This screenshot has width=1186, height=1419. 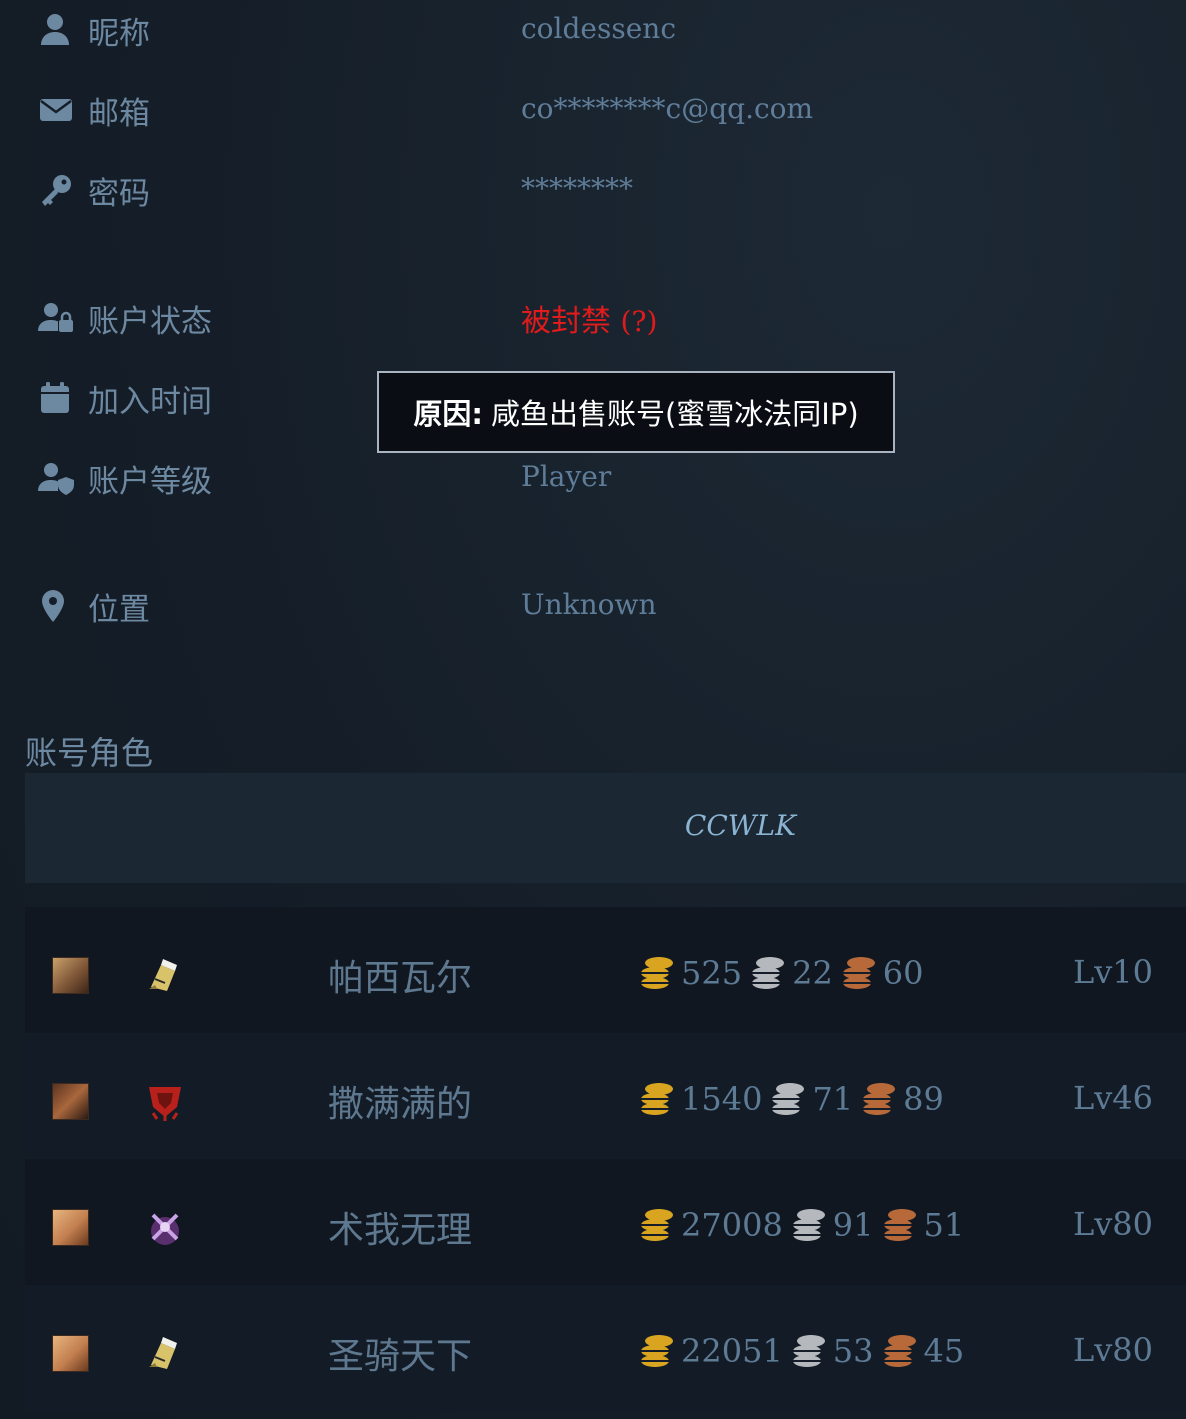 I want to click on character-money: 22051 53 45, so click(x=803, y=1351).